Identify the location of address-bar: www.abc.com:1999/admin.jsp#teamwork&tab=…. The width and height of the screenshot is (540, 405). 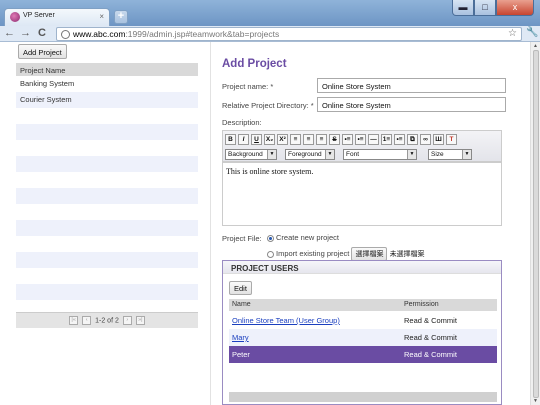
(289, 34).